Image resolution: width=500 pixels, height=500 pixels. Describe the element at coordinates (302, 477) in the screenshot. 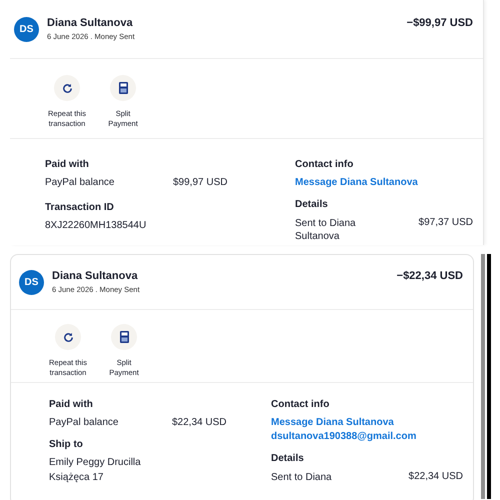

I see `details-description: Sent to Diana` at that location.